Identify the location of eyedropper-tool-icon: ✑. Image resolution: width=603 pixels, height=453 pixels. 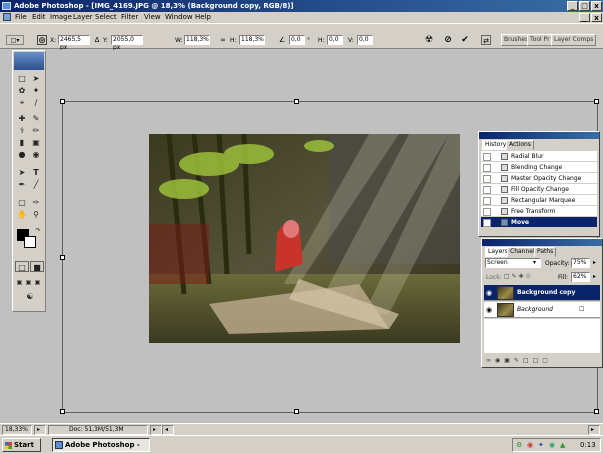
(36, 202).